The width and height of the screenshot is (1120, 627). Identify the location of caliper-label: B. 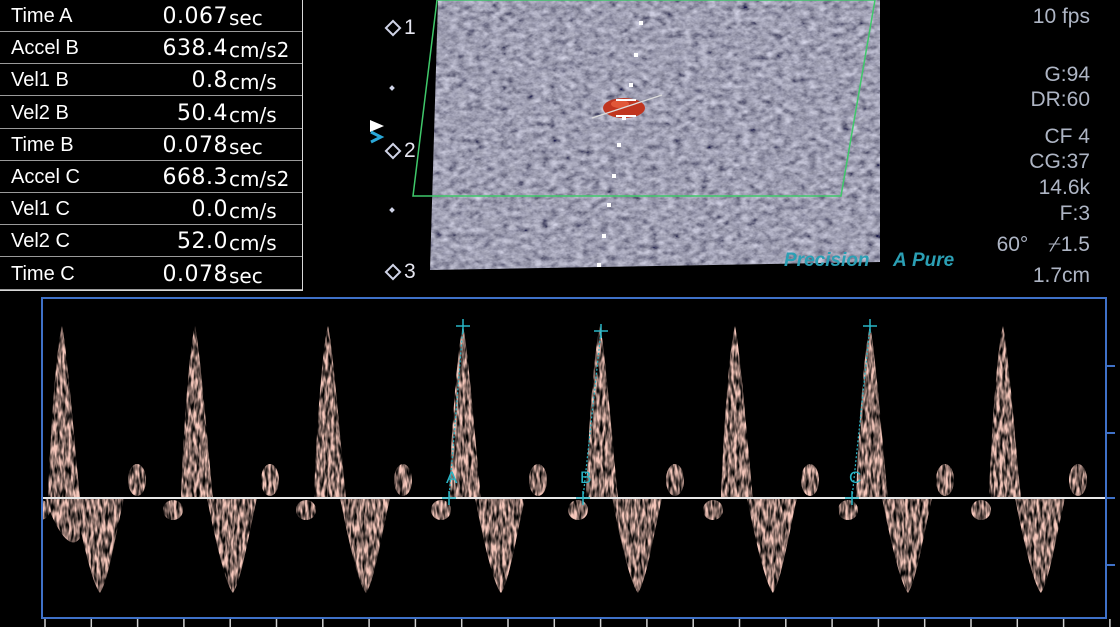
(585, 477).